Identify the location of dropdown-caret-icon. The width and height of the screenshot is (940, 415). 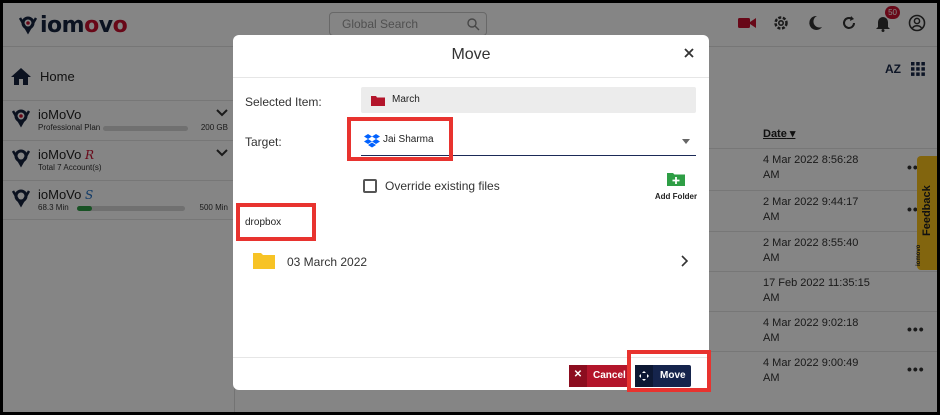
(686, 141).